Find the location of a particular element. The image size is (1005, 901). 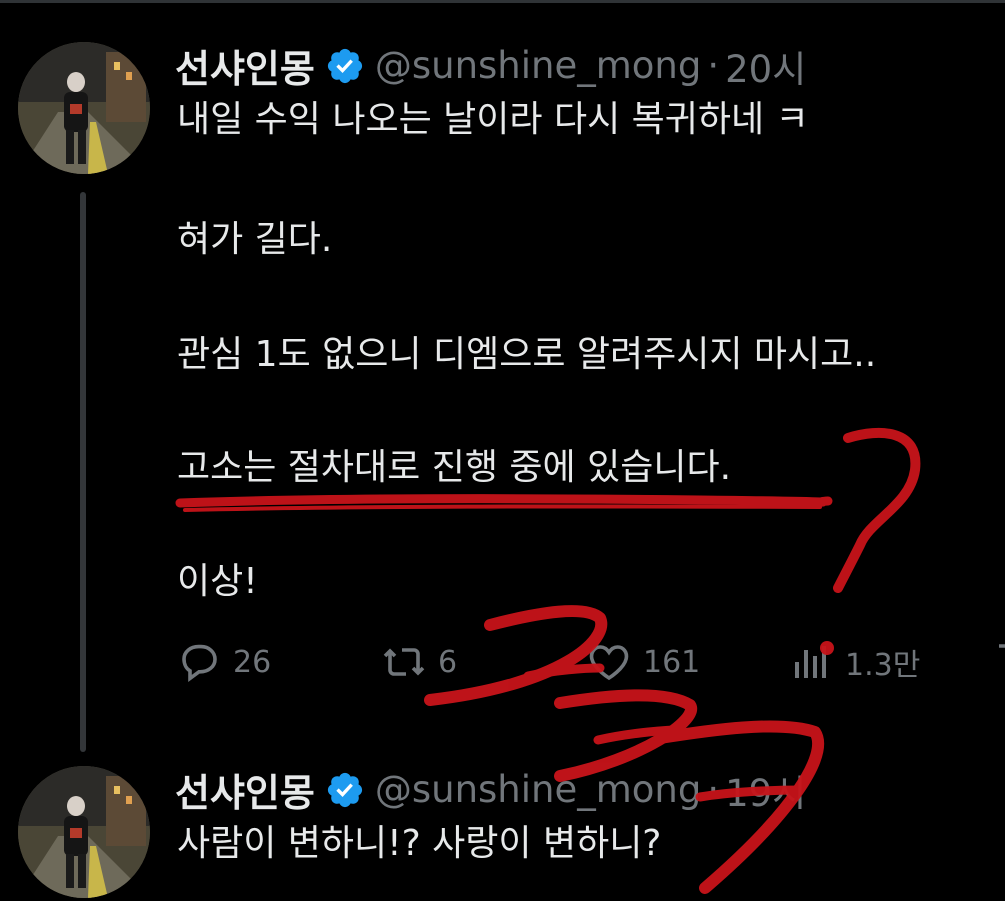

bookmark-icon is located at coordinates (1002, 646).